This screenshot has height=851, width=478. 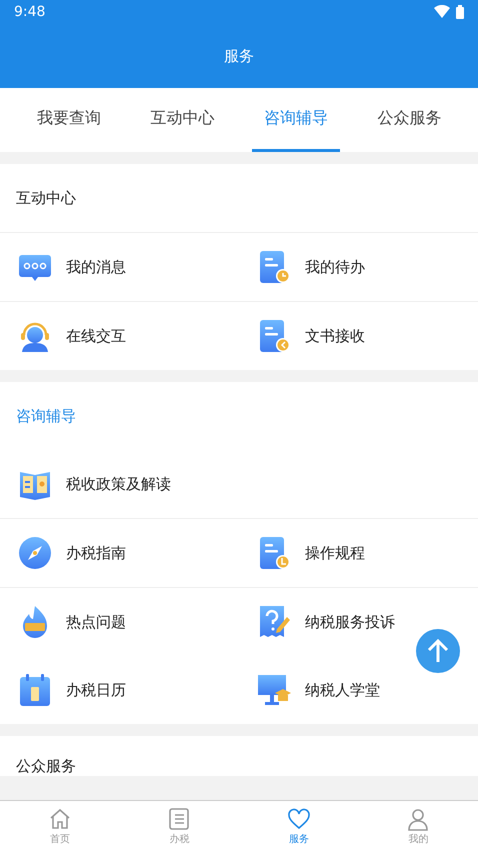 What do you see at coordinates (119, 553) in the screenshot?
I see `service-item: 办税指南` at bounding box center [119, 553].